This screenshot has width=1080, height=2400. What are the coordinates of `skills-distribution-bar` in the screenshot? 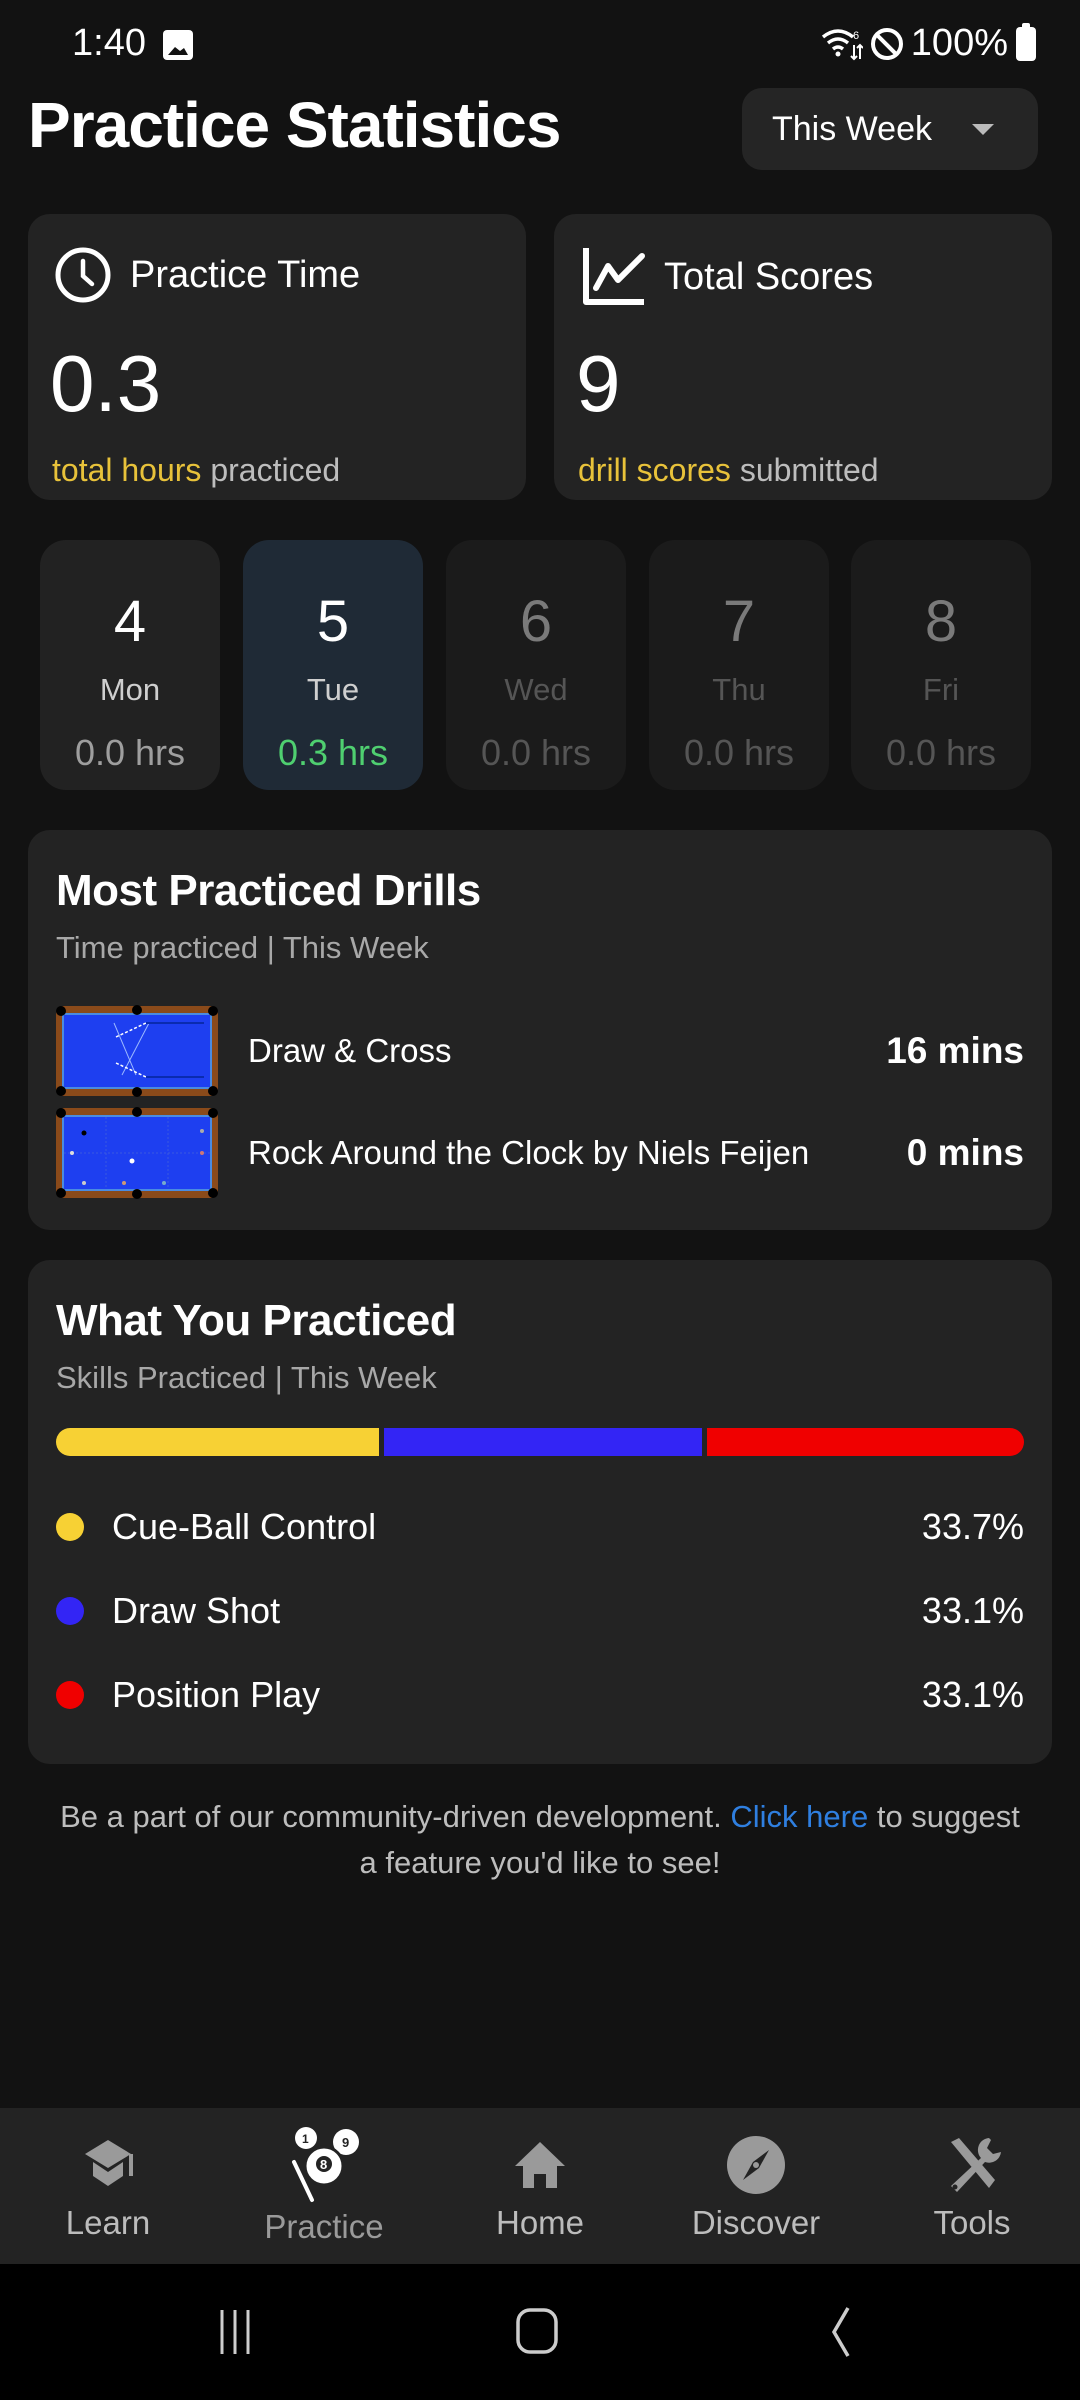 It's located at (540, 1442).